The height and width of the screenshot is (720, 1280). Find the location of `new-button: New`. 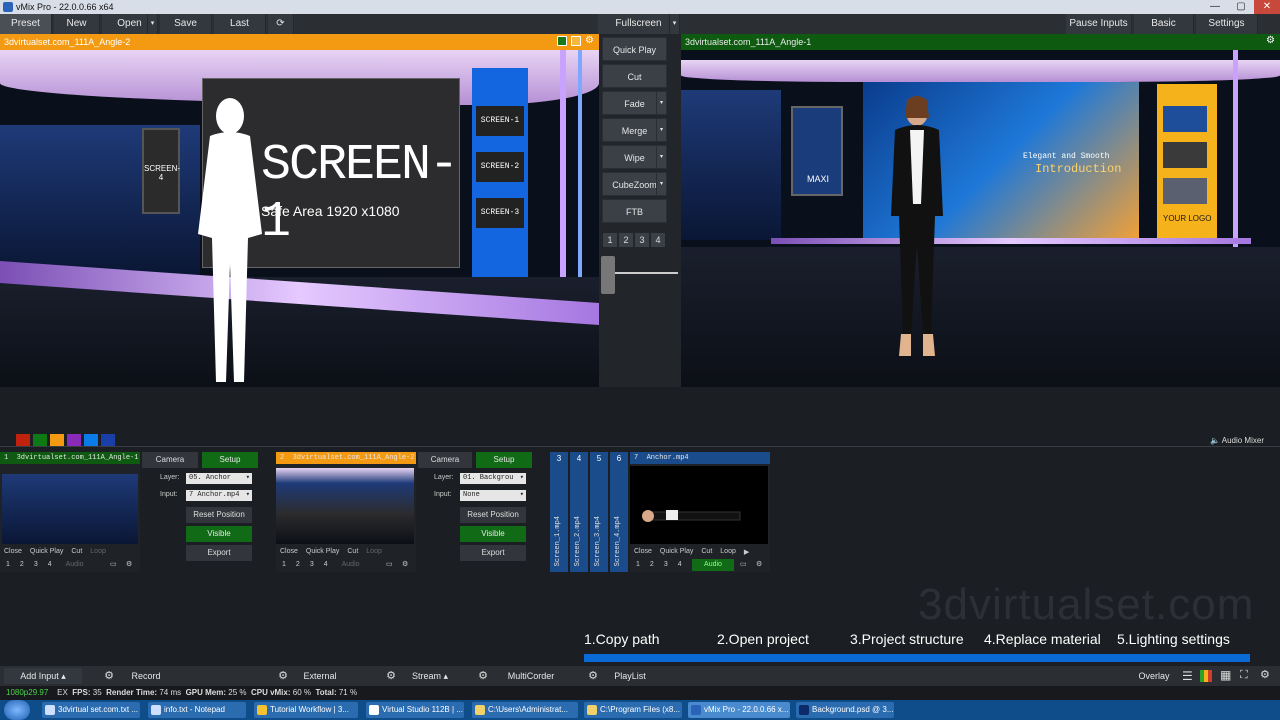

new-button: New is located at coordinates (77, 24).